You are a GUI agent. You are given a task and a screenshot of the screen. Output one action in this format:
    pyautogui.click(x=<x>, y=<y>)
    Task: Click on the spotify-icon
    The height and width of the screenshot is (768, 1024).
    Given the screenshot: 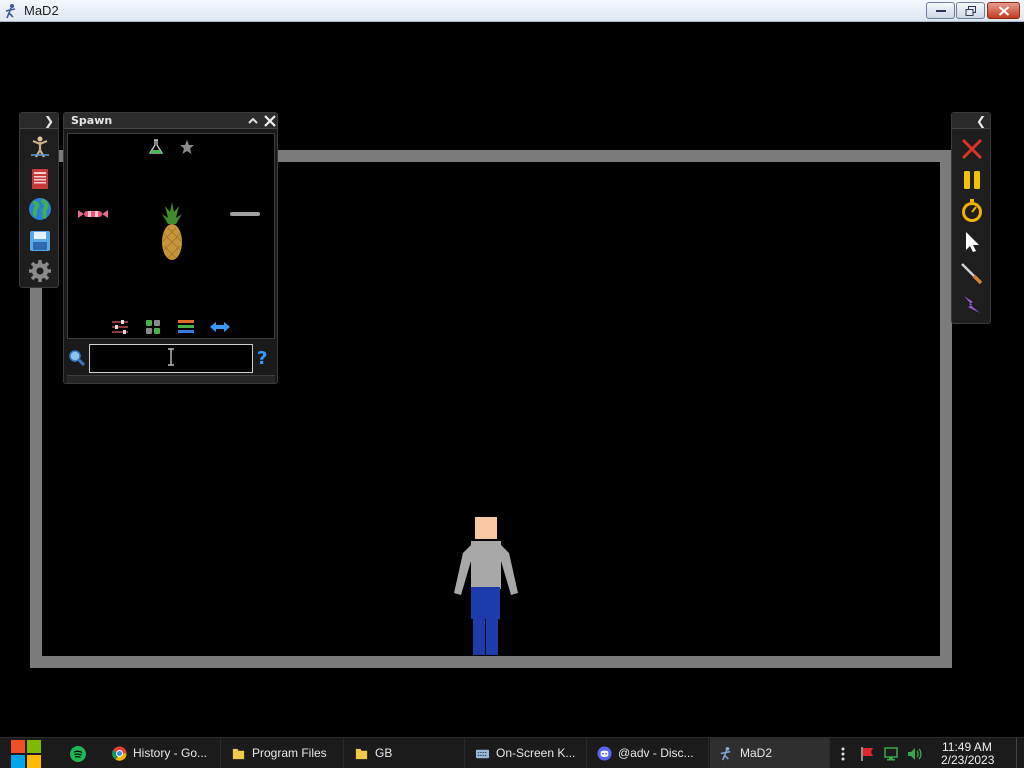 What is the action you would take?
    pyautogui.click(x=78, y=754)
    